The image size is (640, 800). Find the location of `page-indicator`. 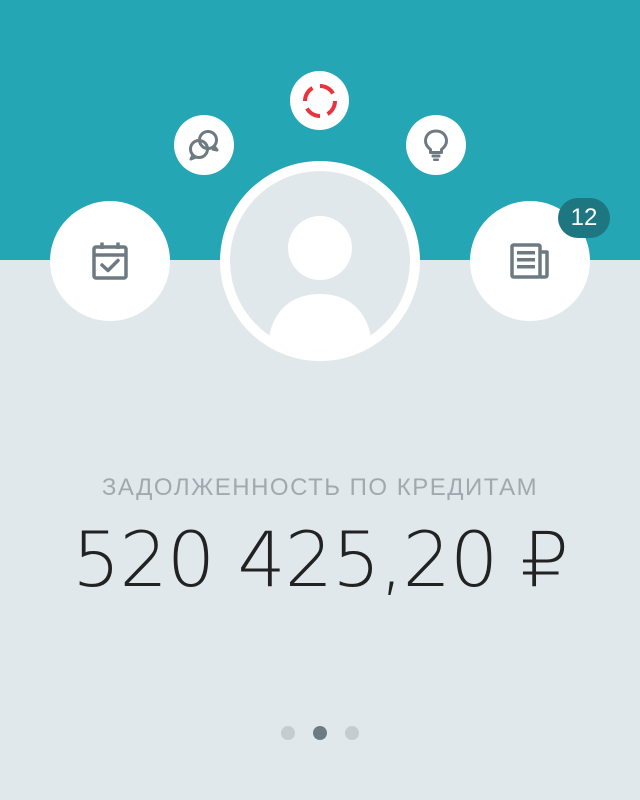

page-indicator is located at coordinates (320, 733).